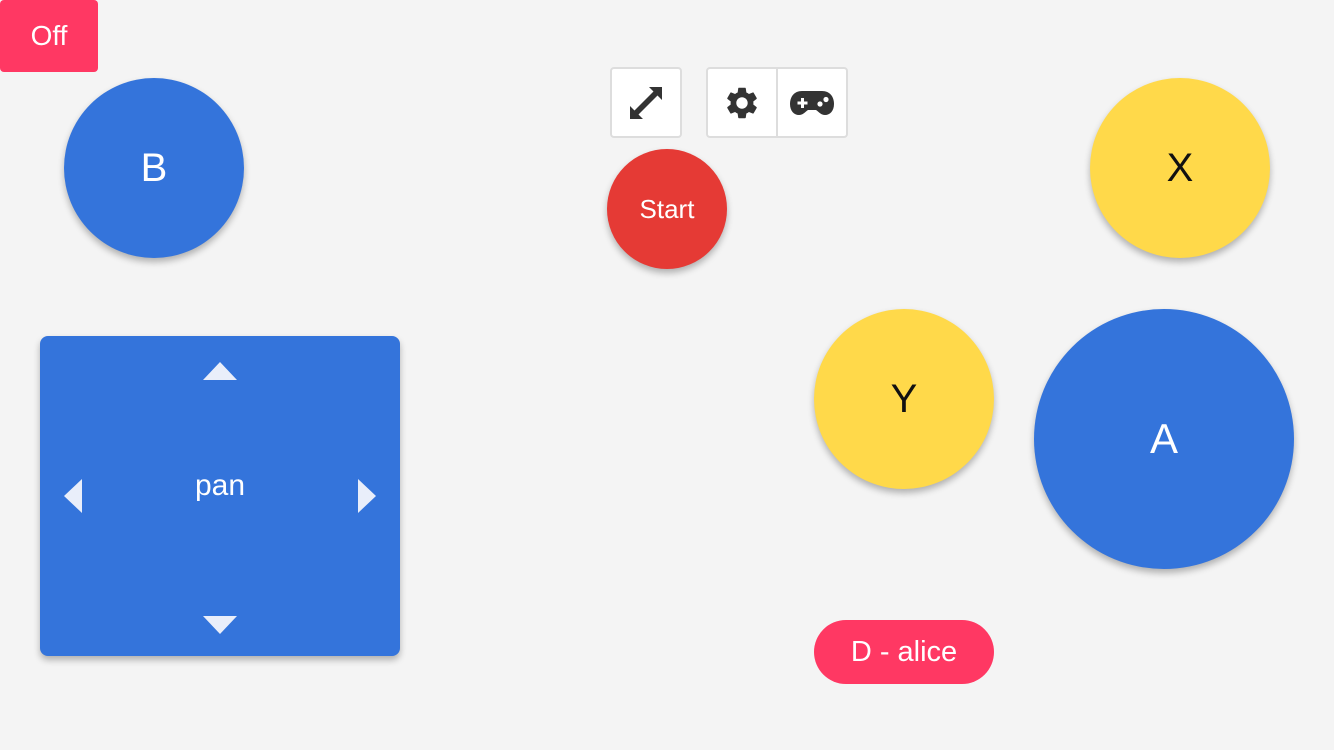 The width and height of the screenshot is (1334, 750). I want to click on gear-icon, so click(742, 102).